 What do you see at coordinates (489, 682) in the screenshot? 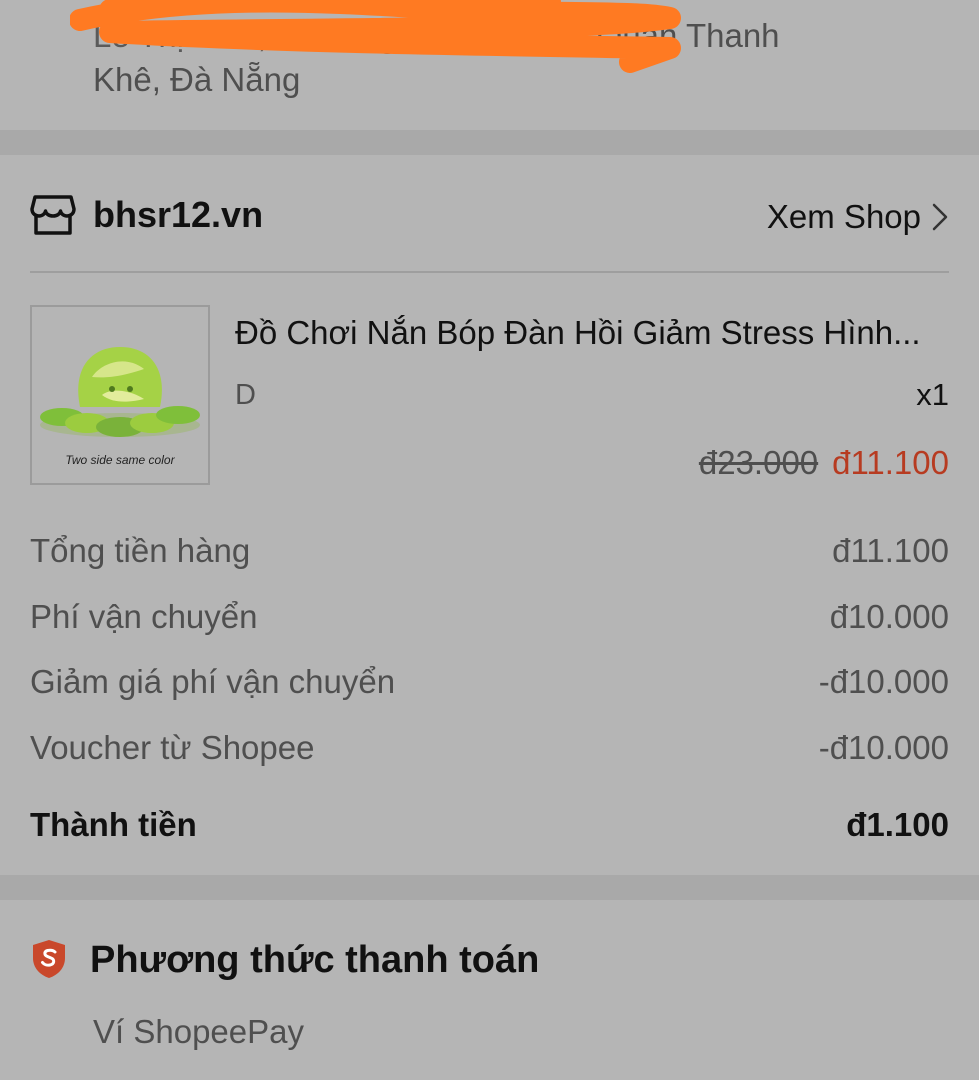
I see `summary-row-shipping-discount: Giảm giá phí vận chuyển -đ10.000` at bounding box center [489, 682].